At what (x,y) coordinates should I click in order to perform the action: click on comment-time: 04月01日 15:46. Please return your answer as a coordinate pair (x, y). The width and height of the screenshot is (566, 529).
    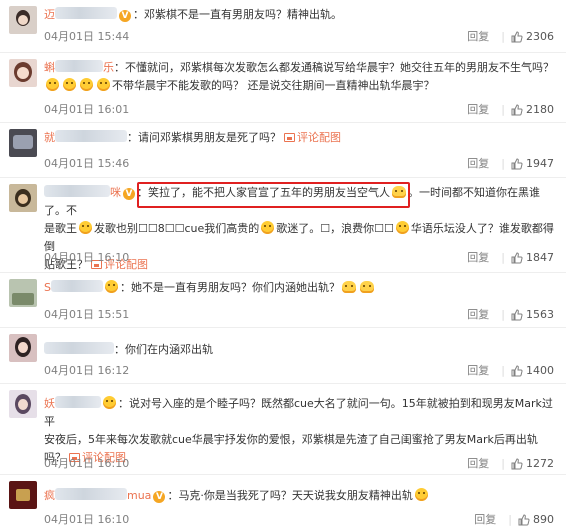
    Looking at the image, I should click on (87, 163).